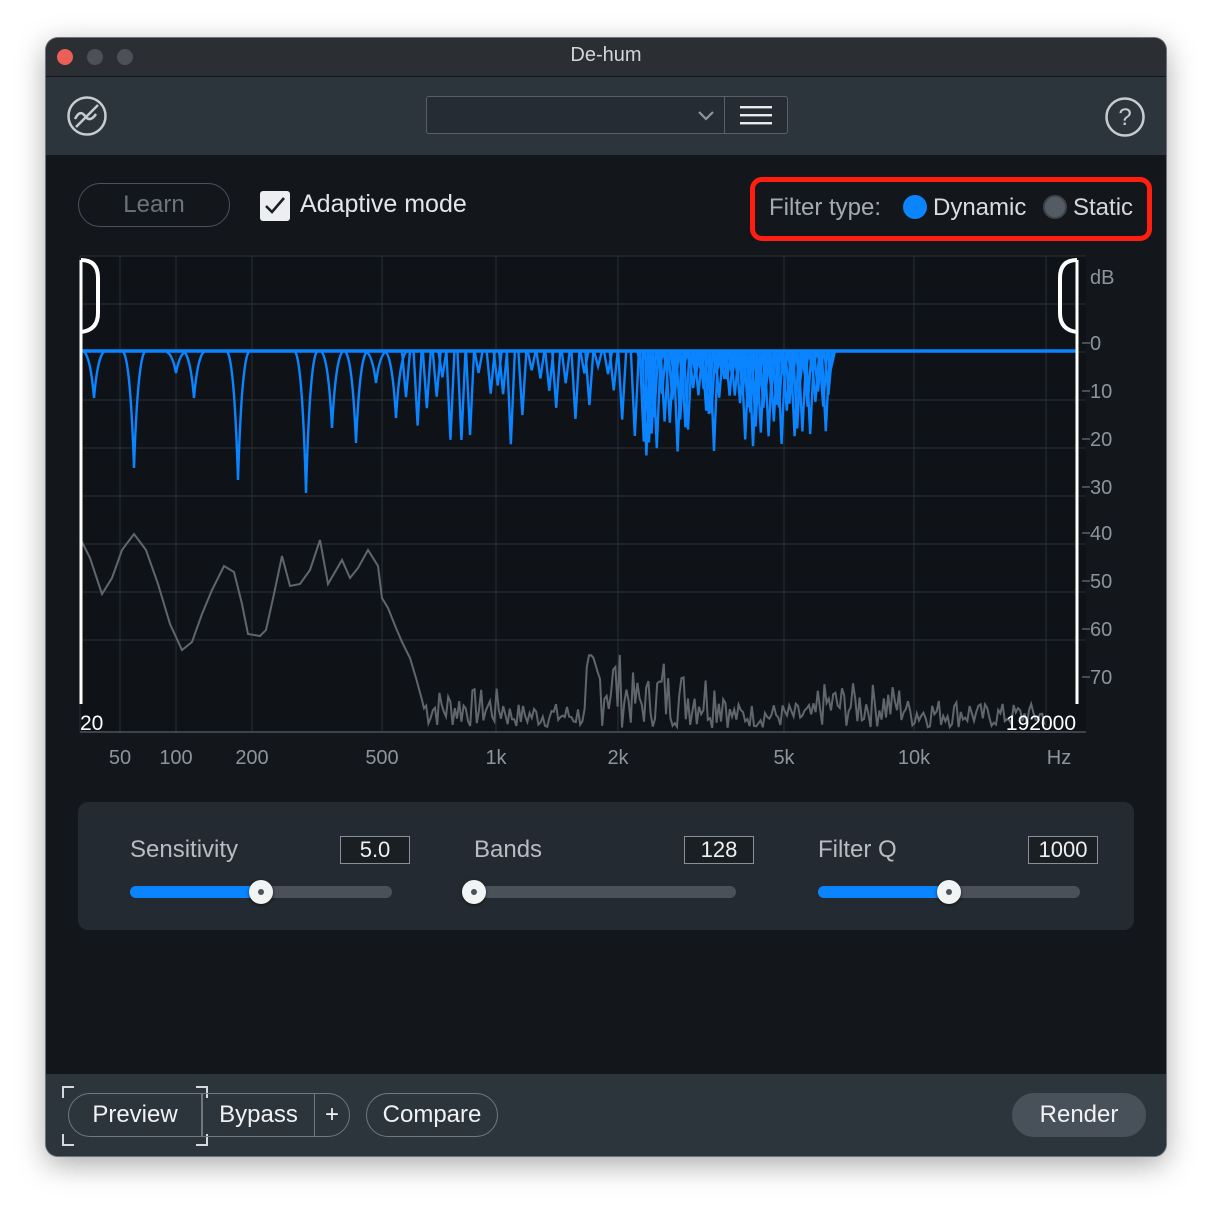  I want to click on bypass-button: Bypass, so click(258, 1115).